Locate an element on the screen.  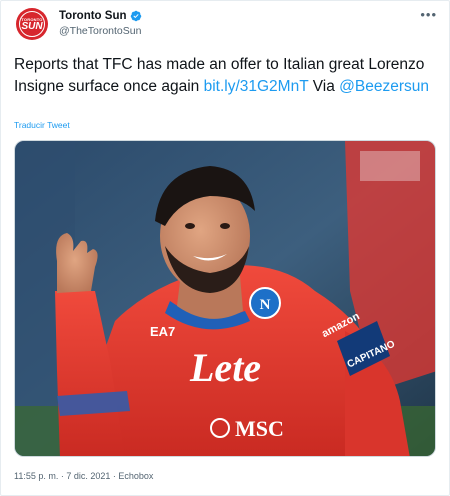
tweet-date: 7 dic. 2021 is located at coordinates (88, 476).